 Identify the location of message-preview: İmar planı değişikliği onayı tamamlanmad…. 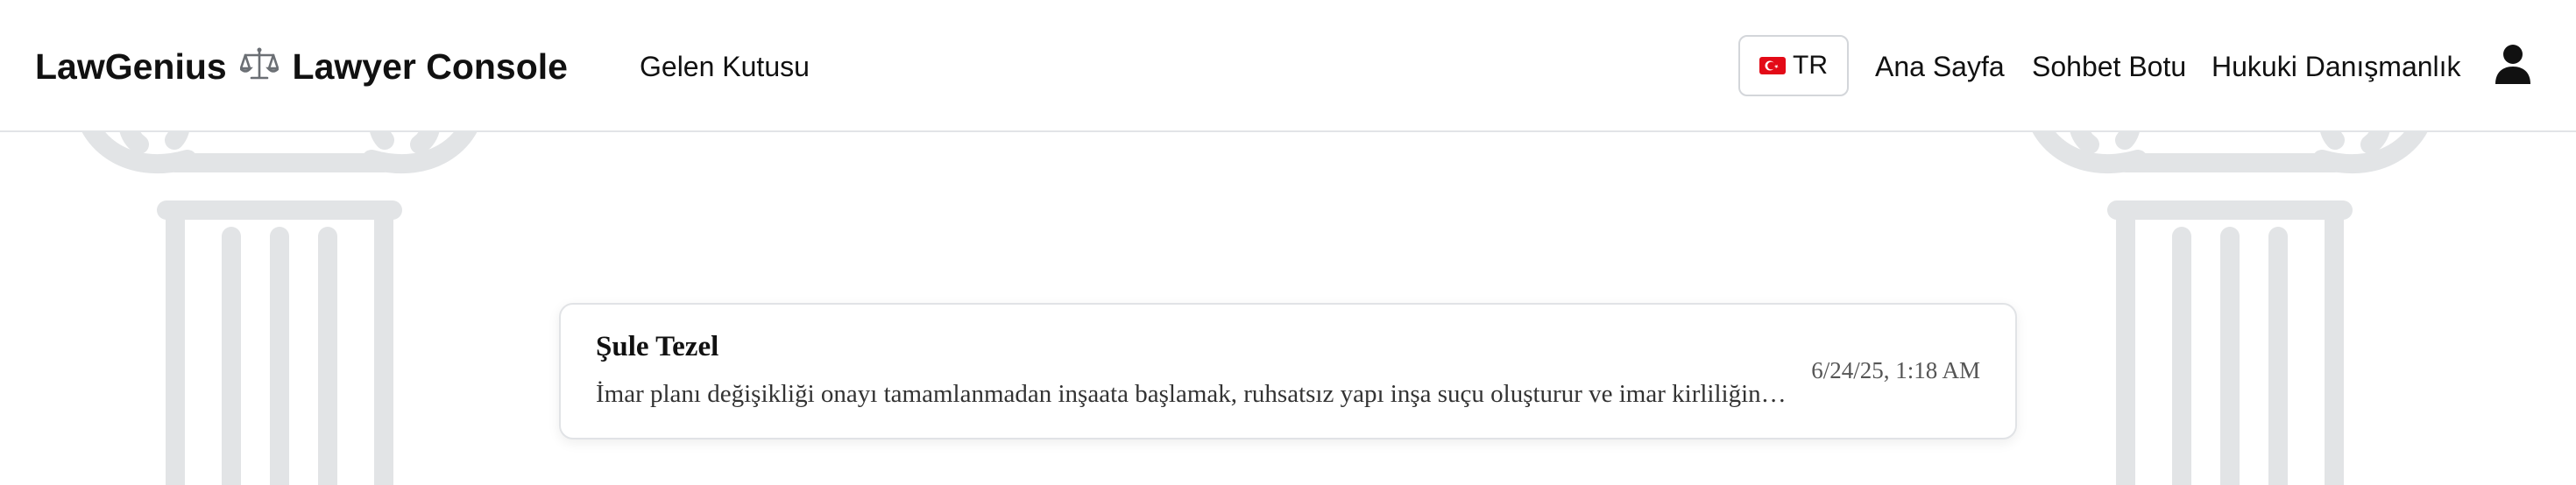
(1196, 394).